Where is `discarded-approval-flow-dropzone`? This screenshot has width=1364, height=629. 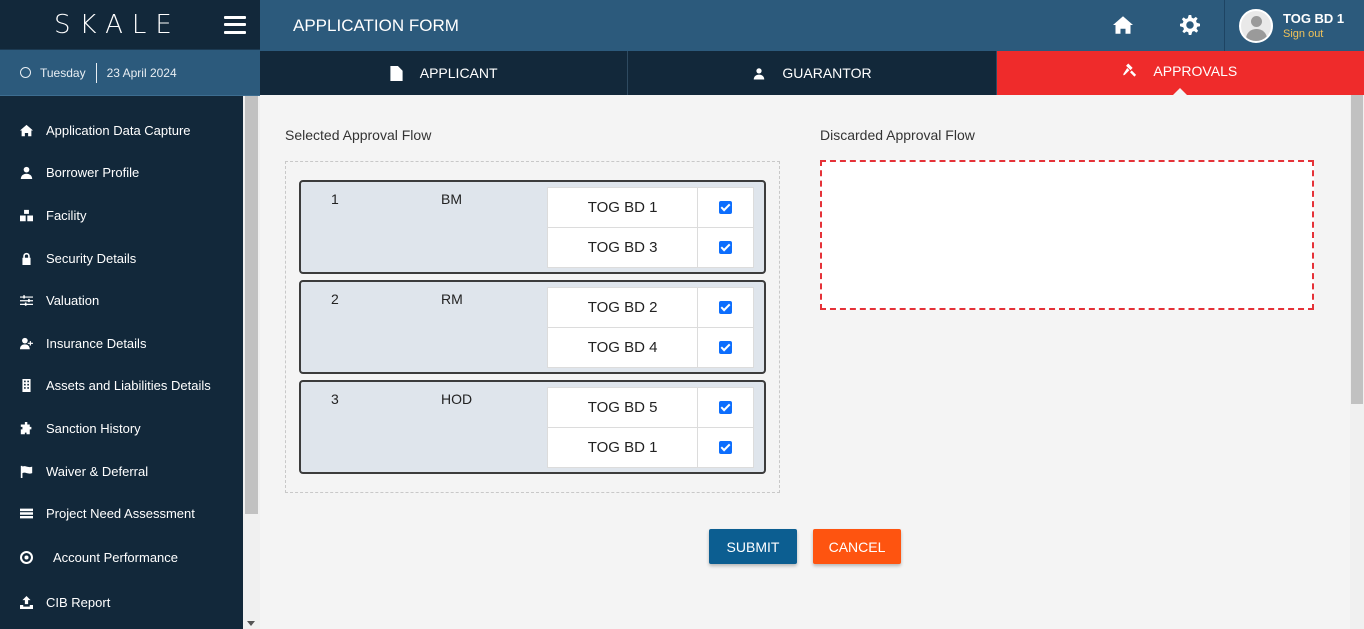
discarded-approval-flow-dropzone is located at coordinates (1067, 235).